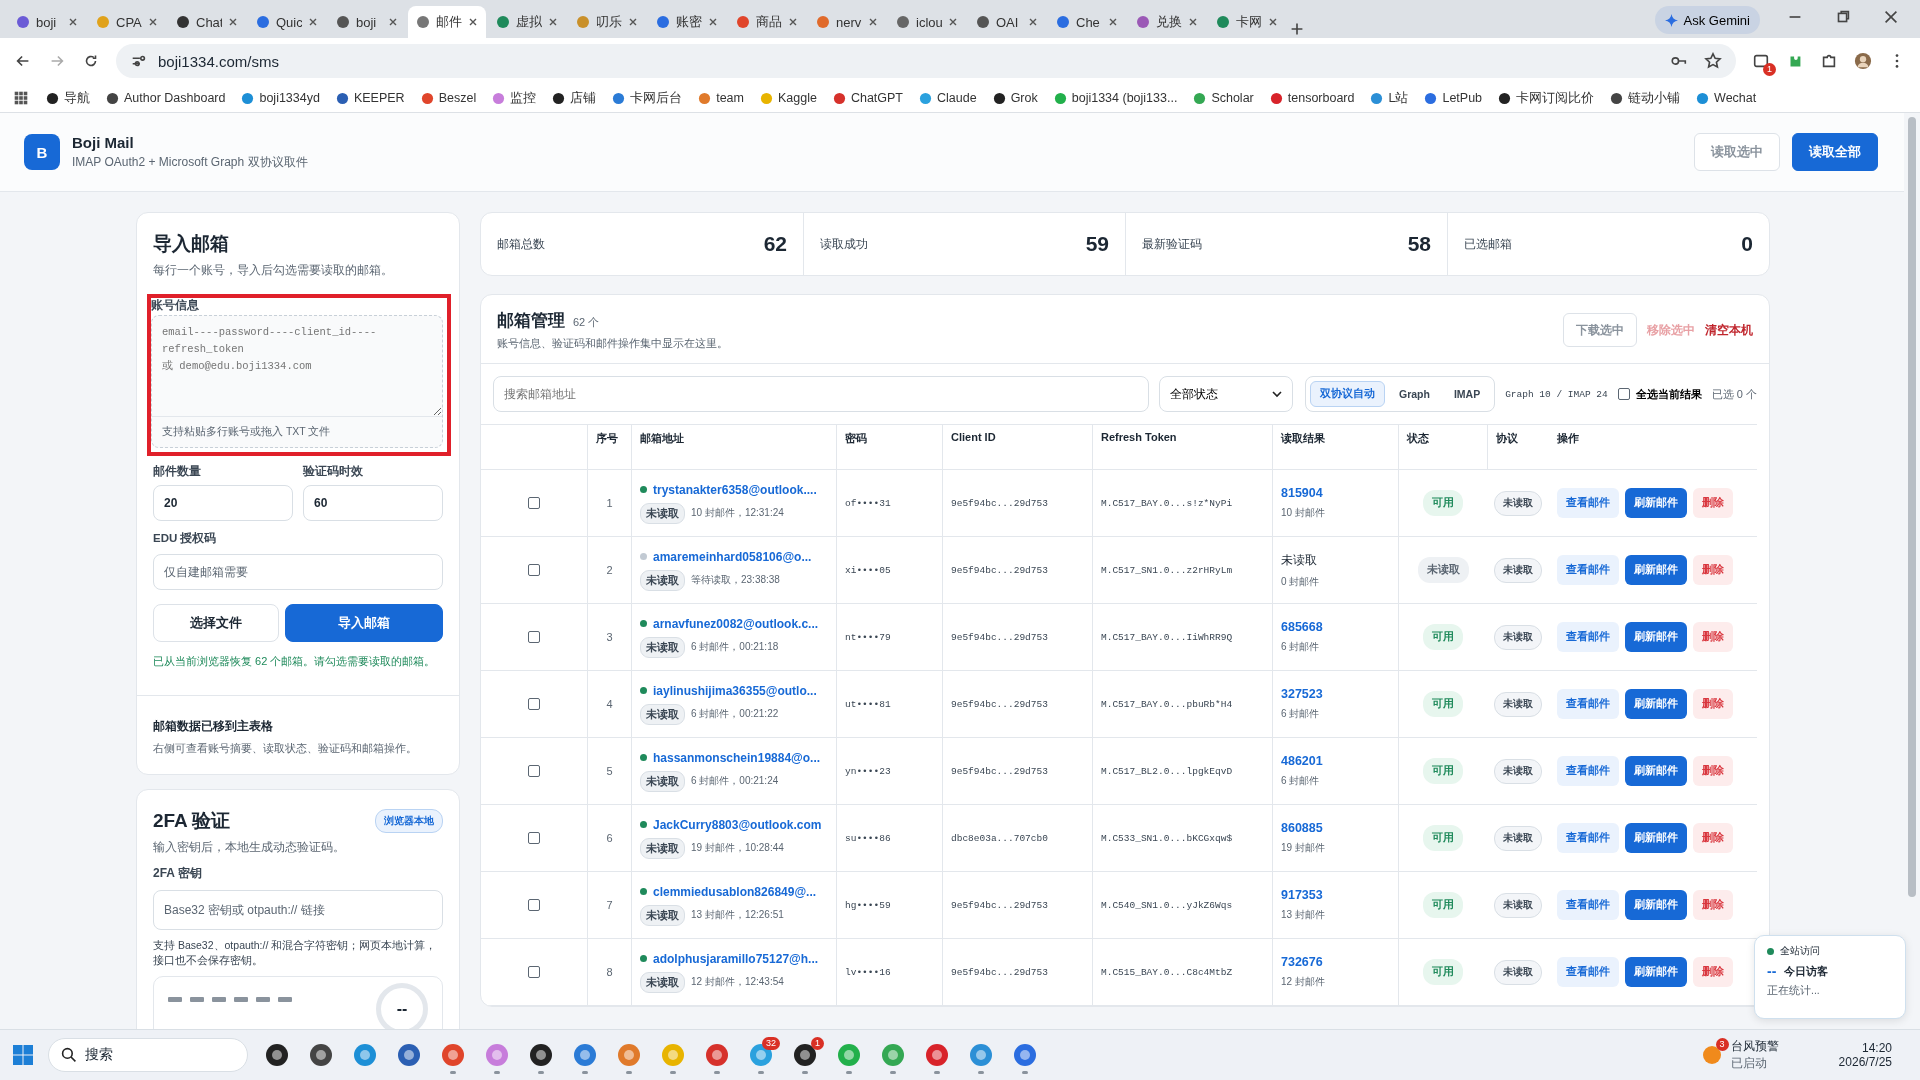  Describe the element at coordinates (1167, 22) in the screenshot. I see `browser-tab: 兑换` at that location.